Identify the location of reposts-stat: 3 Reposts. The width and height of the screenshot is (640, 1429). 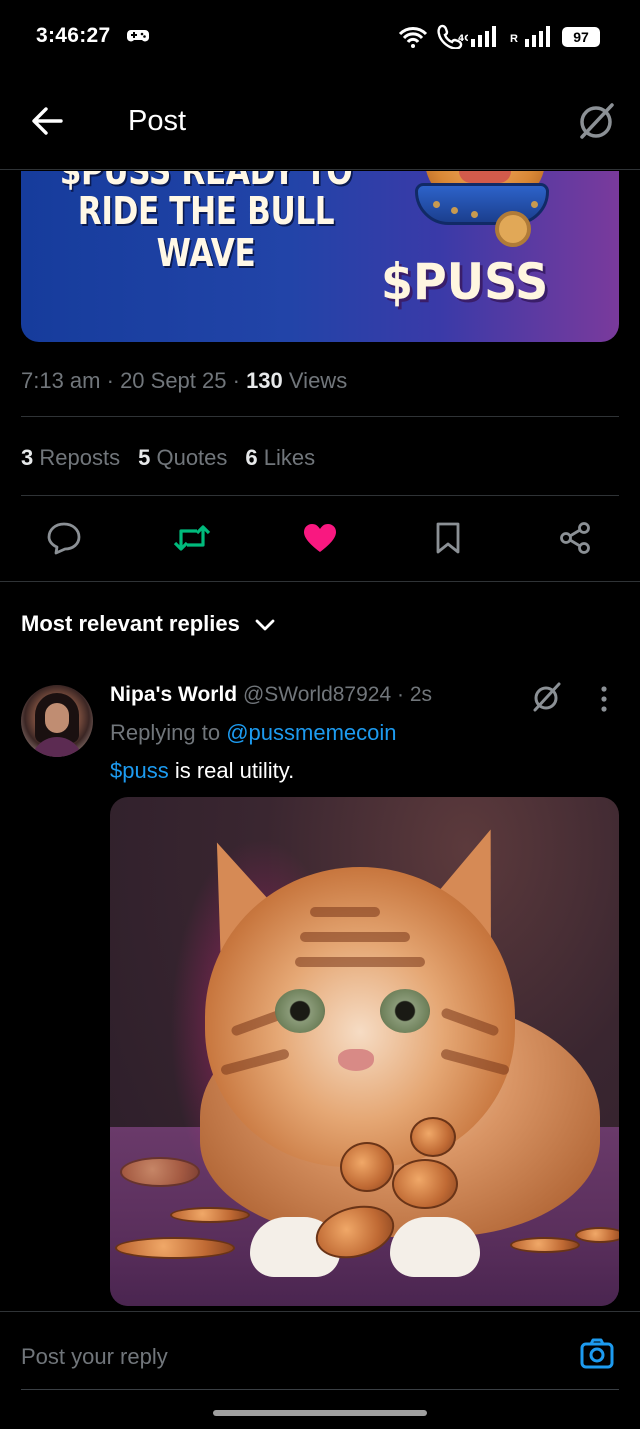
(70, 457).